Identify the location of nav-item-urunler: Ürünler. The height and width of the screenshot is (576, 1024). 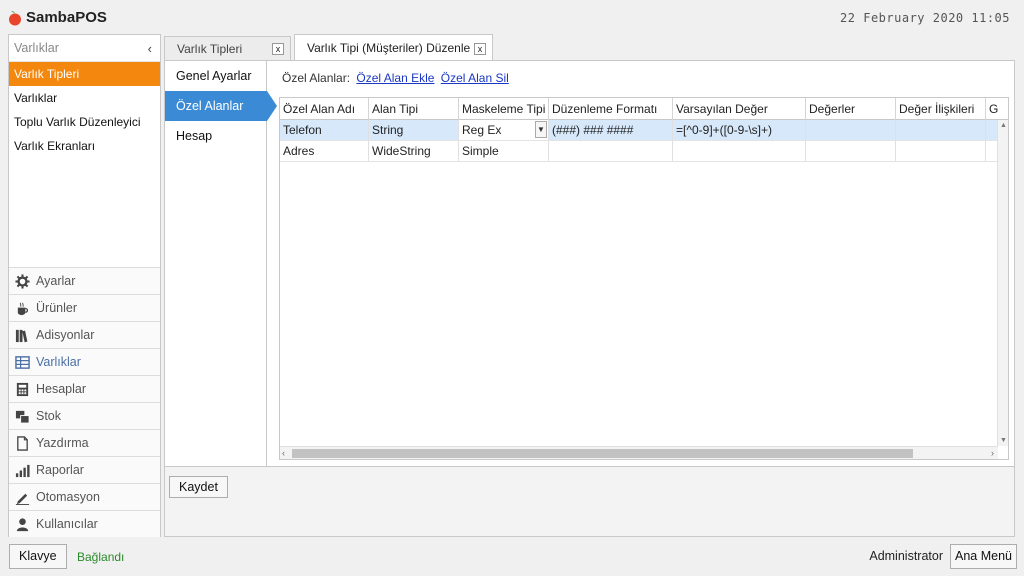
(84, 307).